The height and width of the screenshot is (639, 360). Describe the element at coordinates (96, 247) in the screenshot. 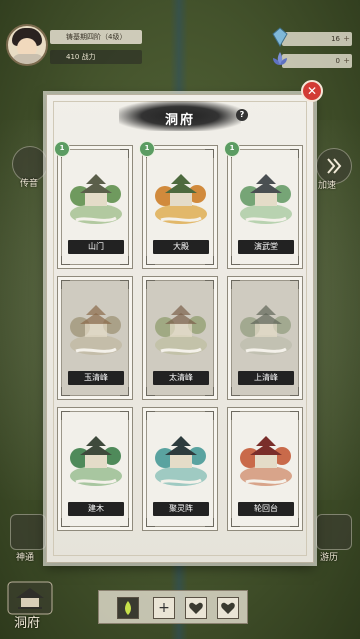

I see `building-label: 山门` at that location.